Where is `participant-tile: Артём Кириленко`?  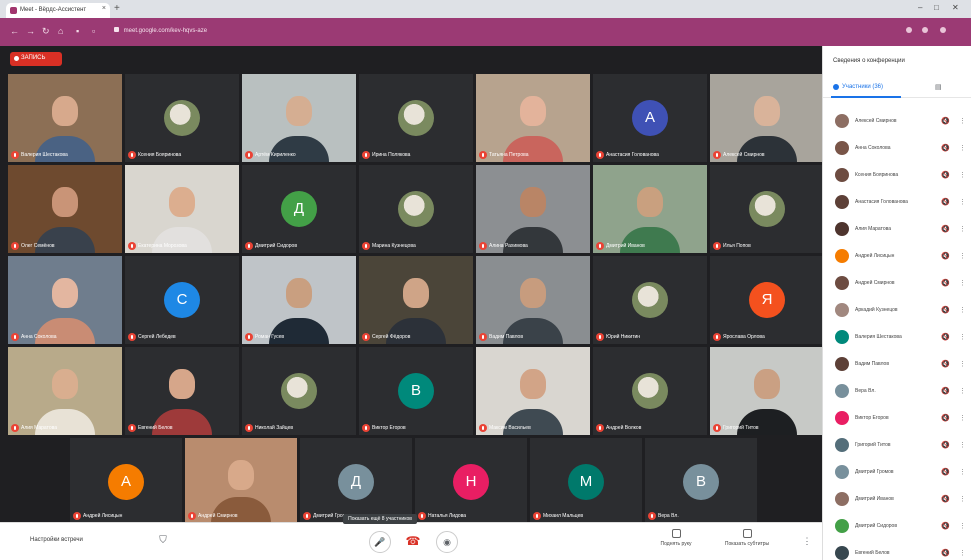
participant-tile: Артём Кириленко is located at coordinates (299, 118).